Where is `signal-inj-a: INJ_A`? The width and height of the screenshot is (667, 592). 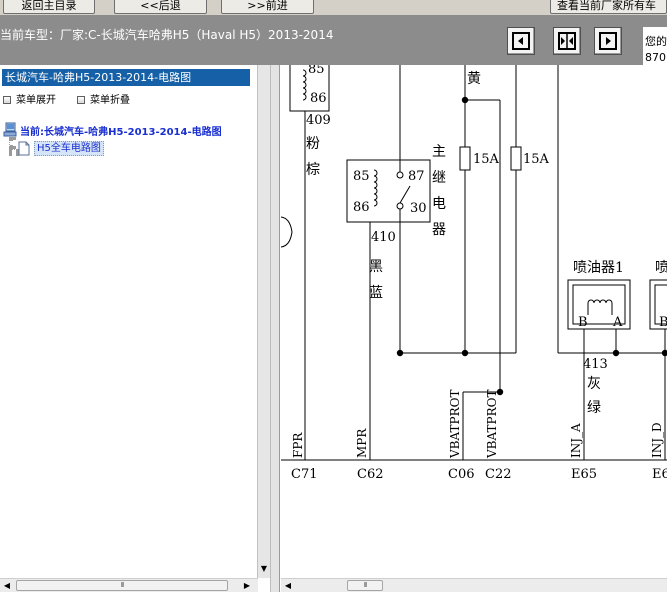 signal-inj-a: INJ_A is located at coordinates (576, 440).